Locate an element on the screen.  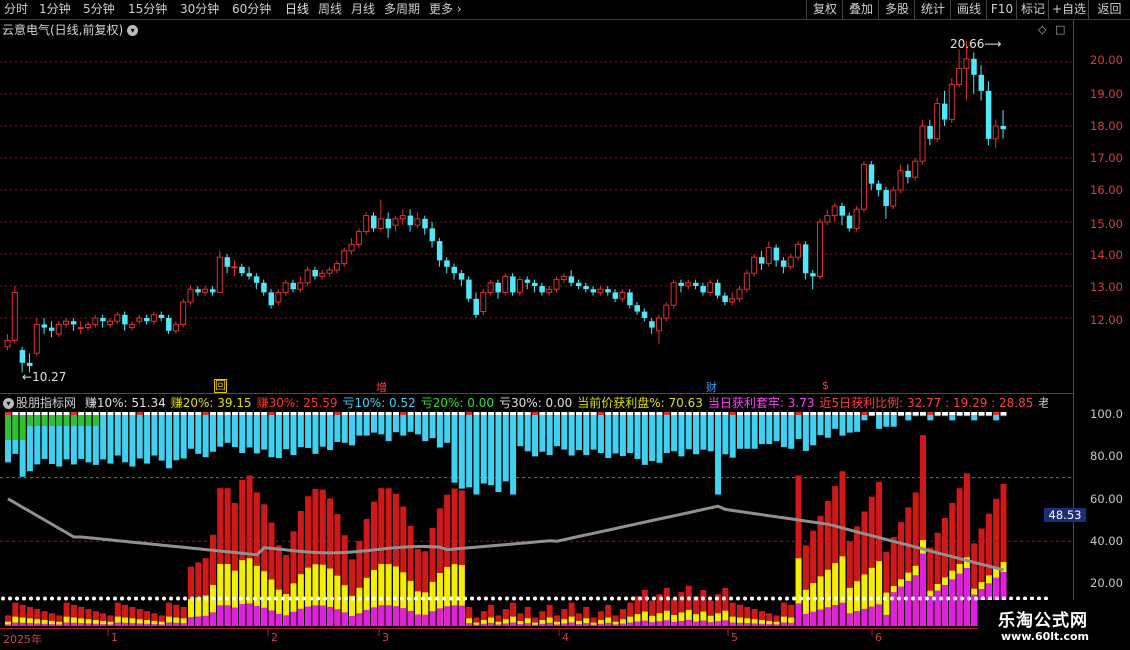
date-tick: 2025年 is located at coordinates (22, 639).